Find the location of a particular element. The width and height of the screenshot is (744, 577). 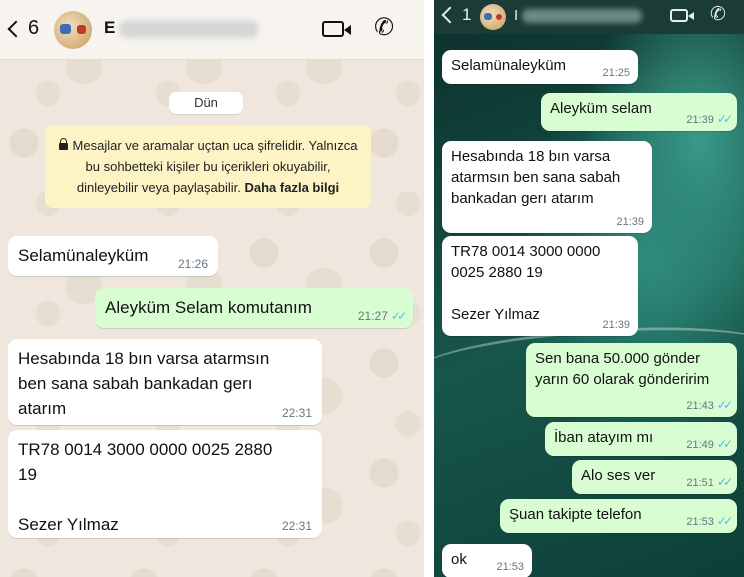

message-time: 21:26 is located at coordinates (192, 264).